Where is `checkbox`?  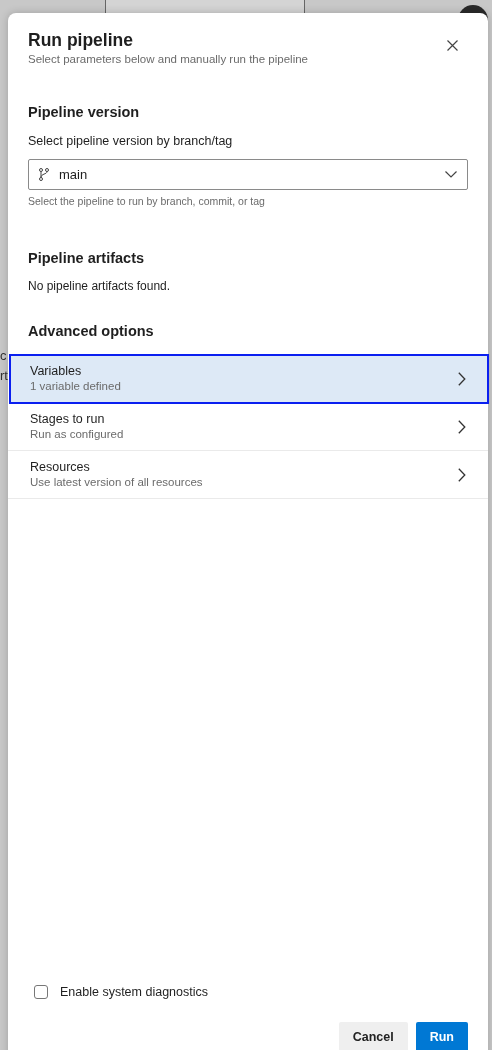 checkbox is located at coordinates (41, 992).